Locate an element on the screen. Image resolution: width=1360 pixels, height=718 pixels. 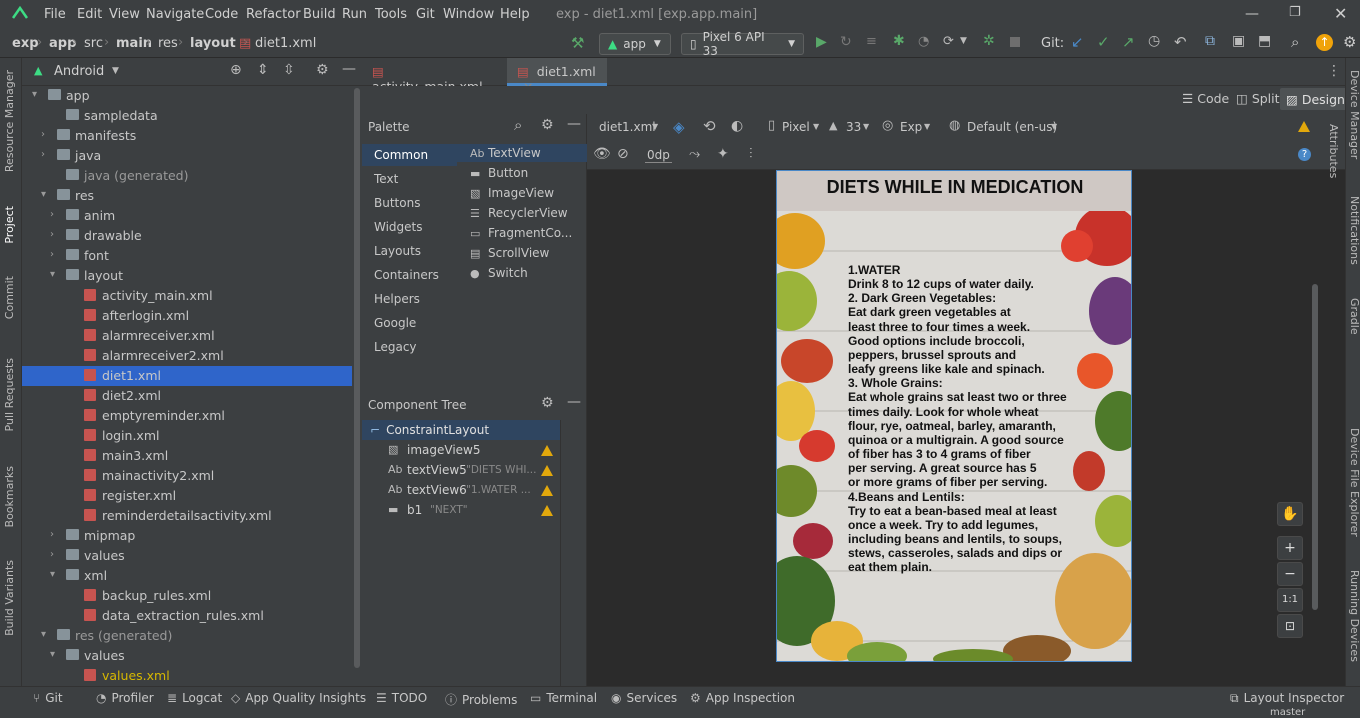
menu-item-file: File is located at coordinates (55, 14).